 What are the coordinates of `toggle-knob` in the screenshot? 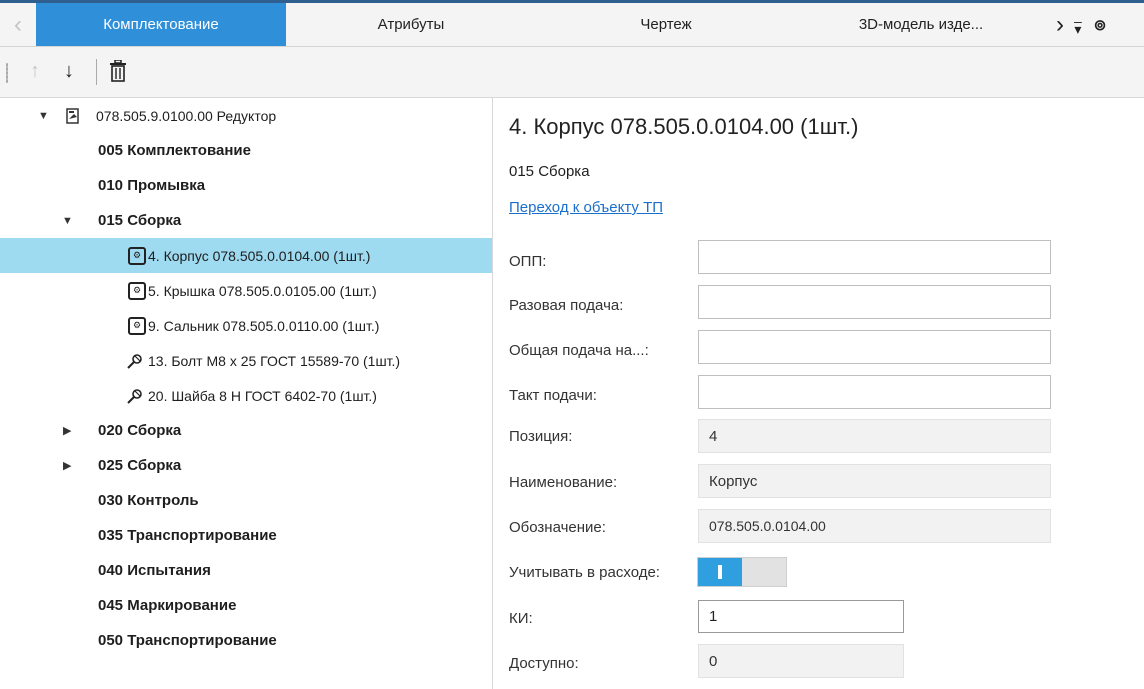 It's located at (720, 572).